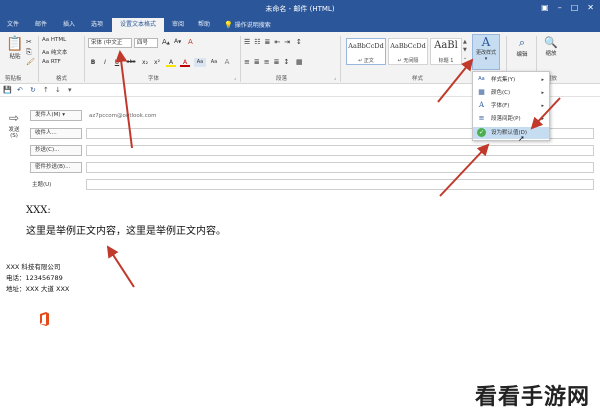 The width and height of the screenshot is (600, 417). I want to click on arrow-to-font-combo, so click(124, 99).